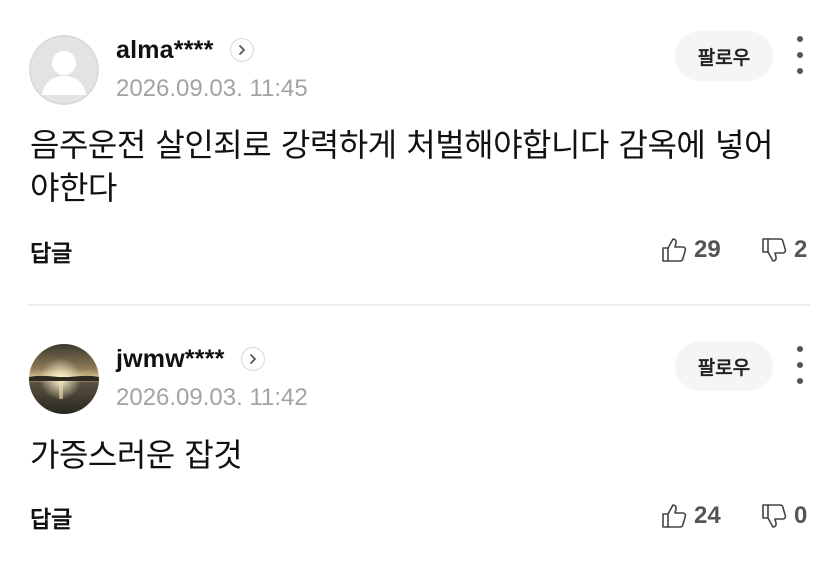 The width and height of the screenshot is (839, 569). Describe the element at coordinates (801, 515) in the screenshot. I see `dislike-count: 0` at that location.